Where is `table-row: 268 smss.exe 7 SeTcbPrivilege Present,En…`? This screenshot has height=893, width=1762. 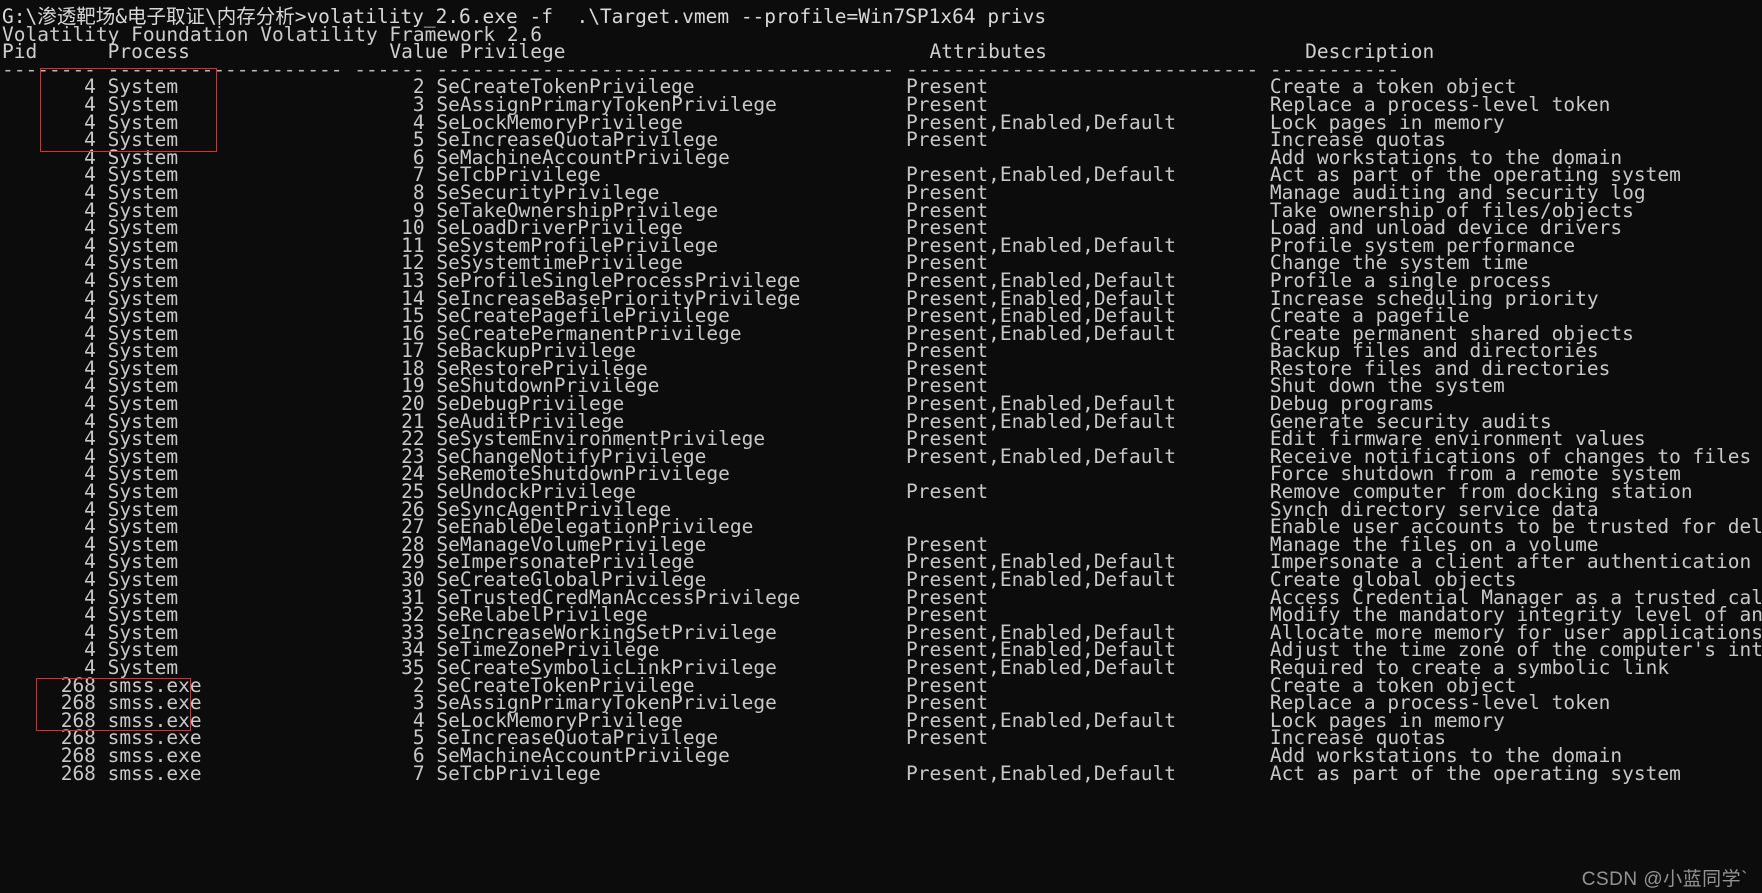 table-row: 268 smss.exe 7 SeTcbPrivilege Present,En… is located at coordinates (841, 773).